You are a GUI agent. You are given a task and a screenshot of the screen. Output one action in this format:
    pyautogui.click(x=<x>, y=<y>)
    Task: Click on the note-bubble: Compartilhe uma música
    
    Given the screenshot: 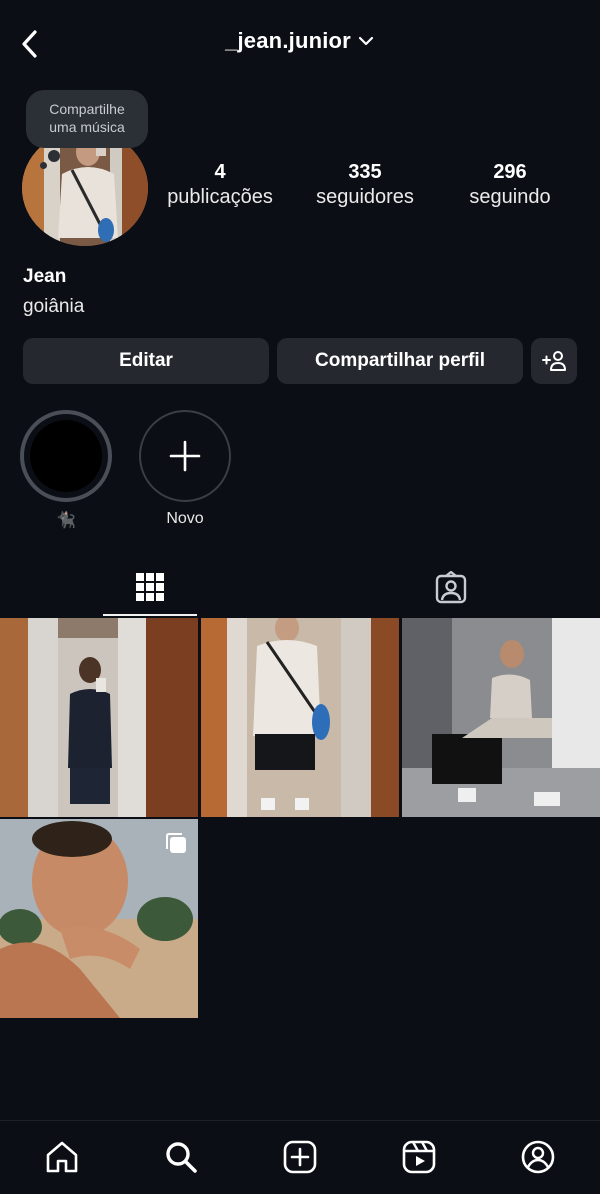 What is the action you would take?
    pyautogui.click(x=87, y=119)
    